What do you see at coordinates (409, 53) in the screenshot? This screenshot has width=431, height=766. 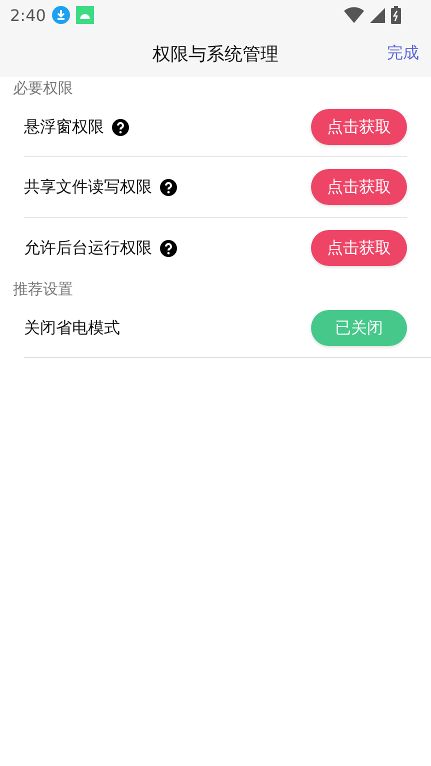 I see `done-button: 完成` at bounding box center [409, 53].